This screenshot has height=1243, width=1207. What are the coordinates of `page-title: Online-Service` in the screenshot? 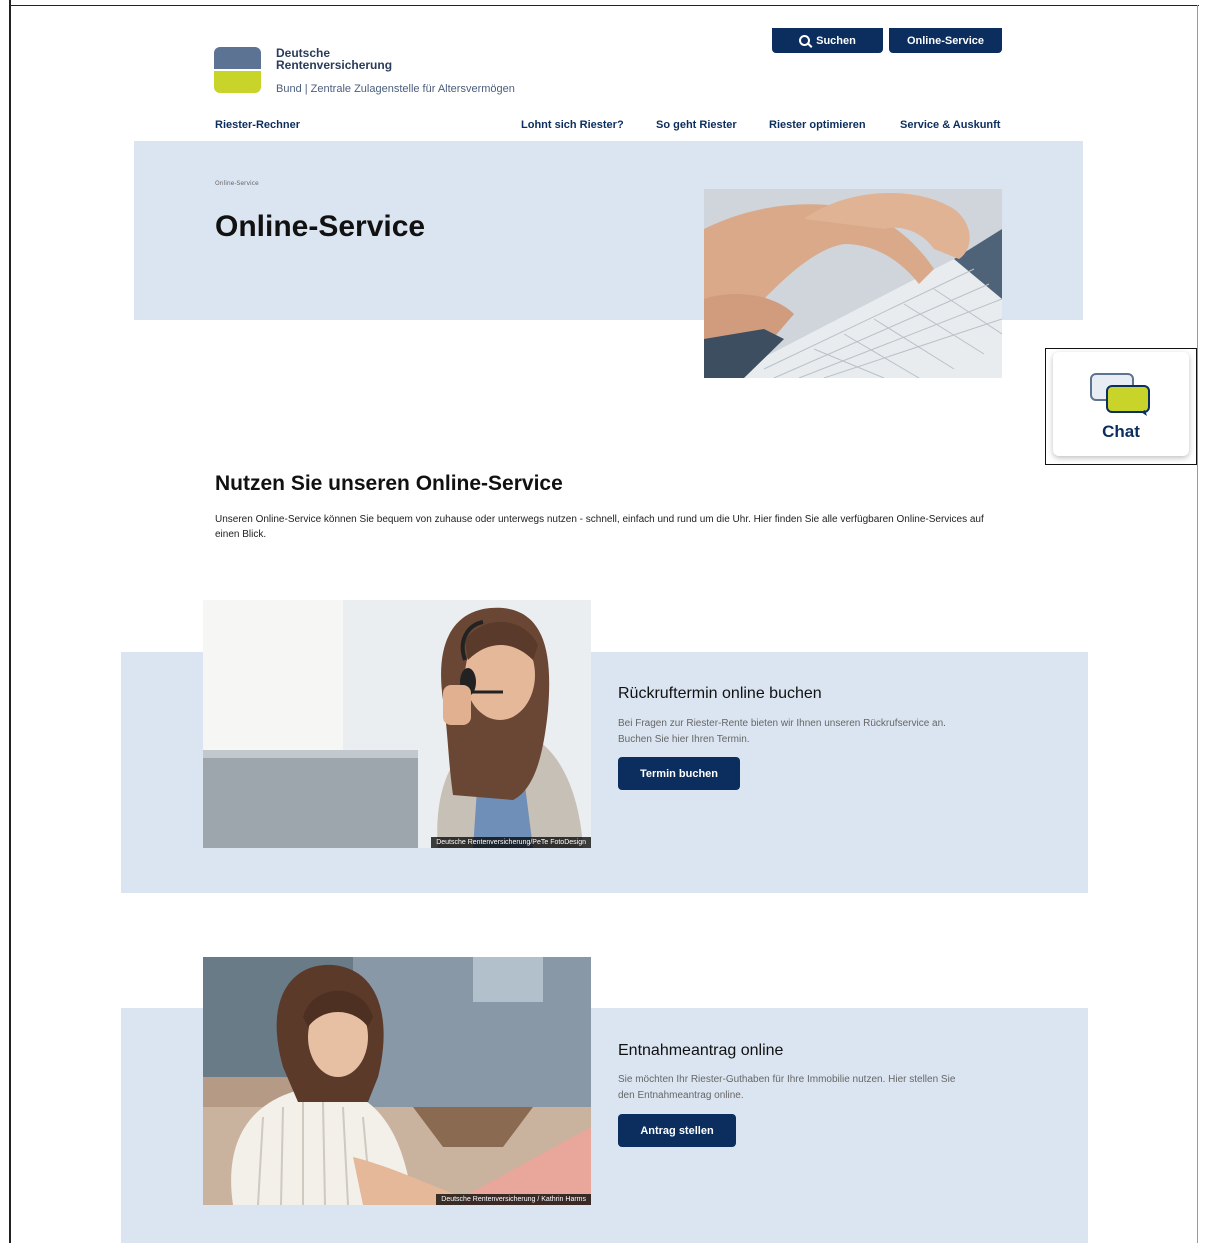 It's located at (320, 226).